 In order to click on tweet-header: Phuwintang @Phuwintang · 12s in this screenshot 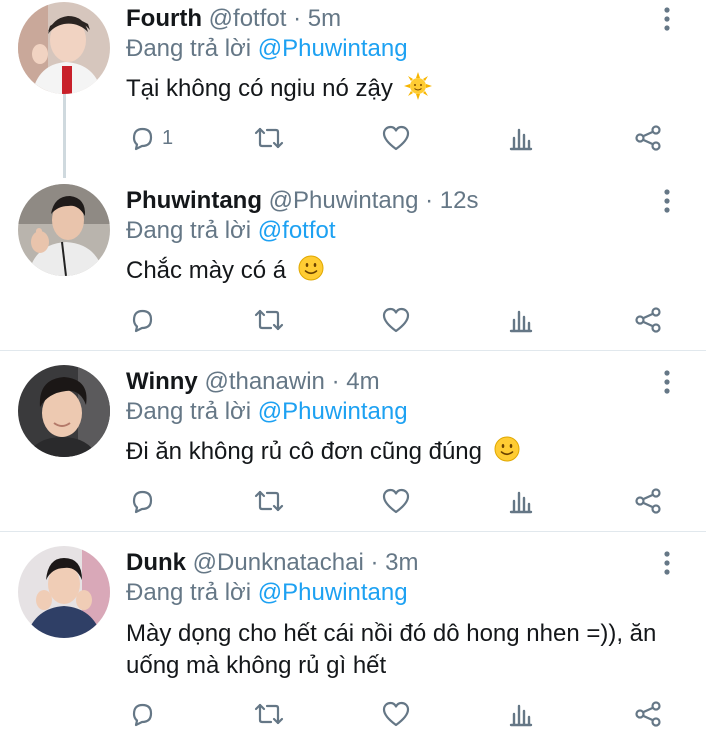, I will do `click(302, 201)`.